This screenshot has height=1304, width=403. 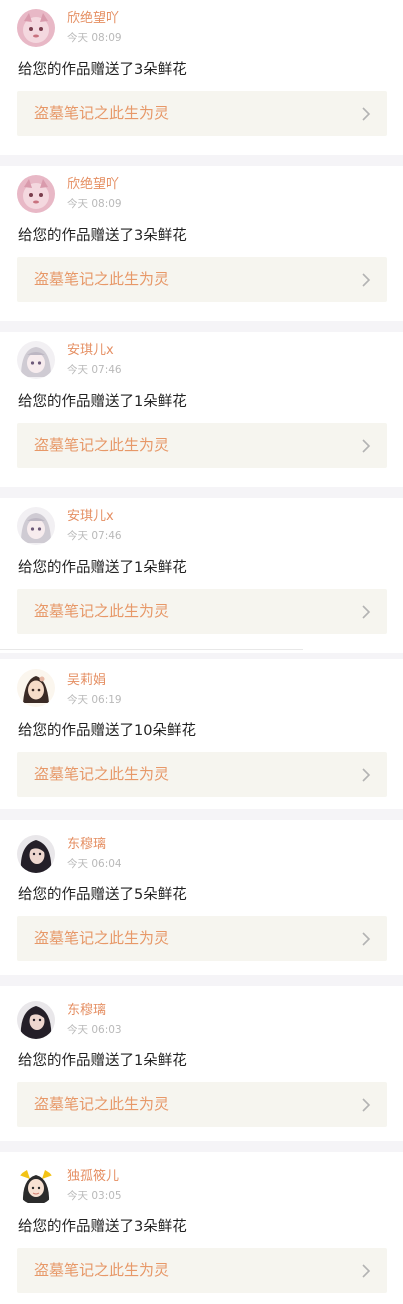 I want to click on yellow-ribbon-girl-avatar-icon, so click(x=36, y=1186).